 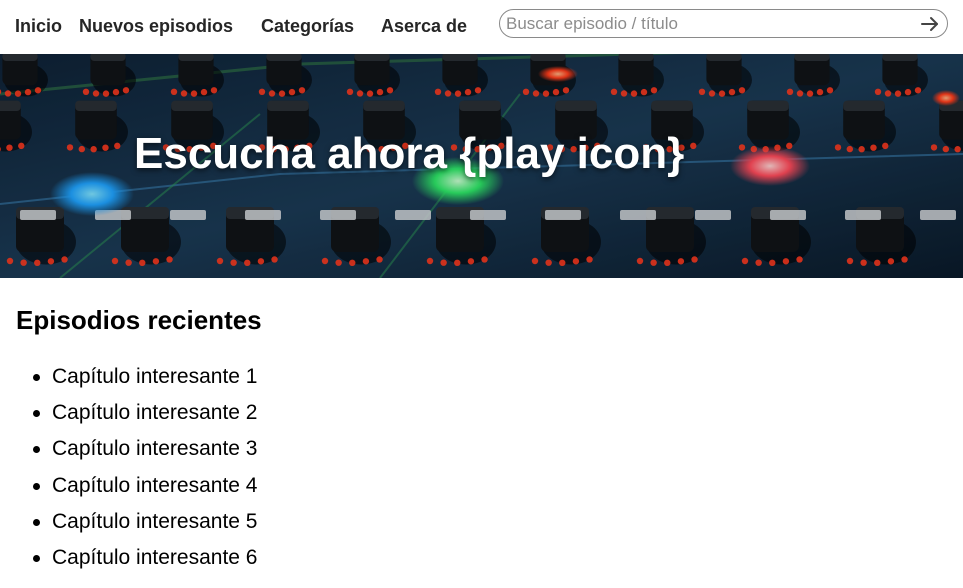 What do you see at coordinates (711, 24) in the screenshot?
I see `search-input` at bounding box center [711, 24].